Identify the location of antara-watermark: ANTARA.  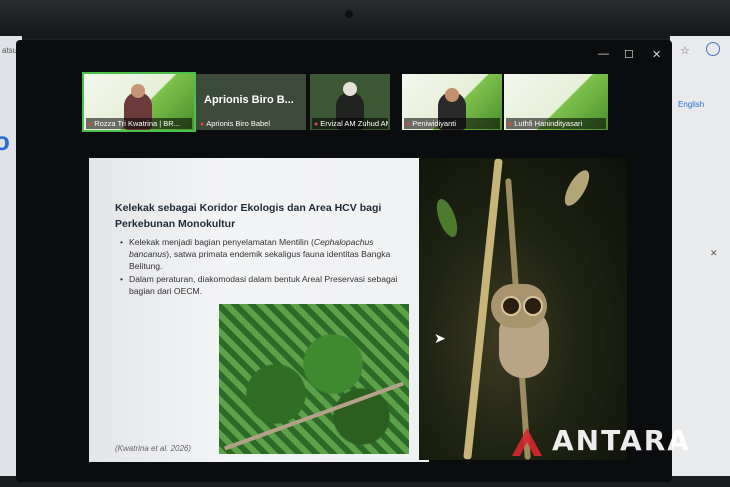
(618, 440).